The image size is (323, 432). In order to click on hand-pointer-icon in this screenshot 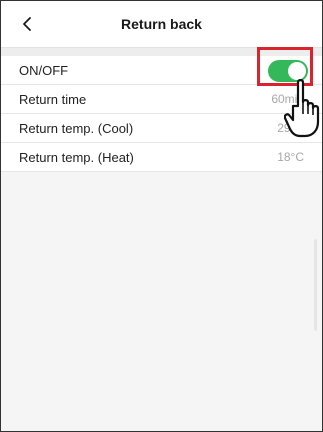, I will do `click(302, 108)`.